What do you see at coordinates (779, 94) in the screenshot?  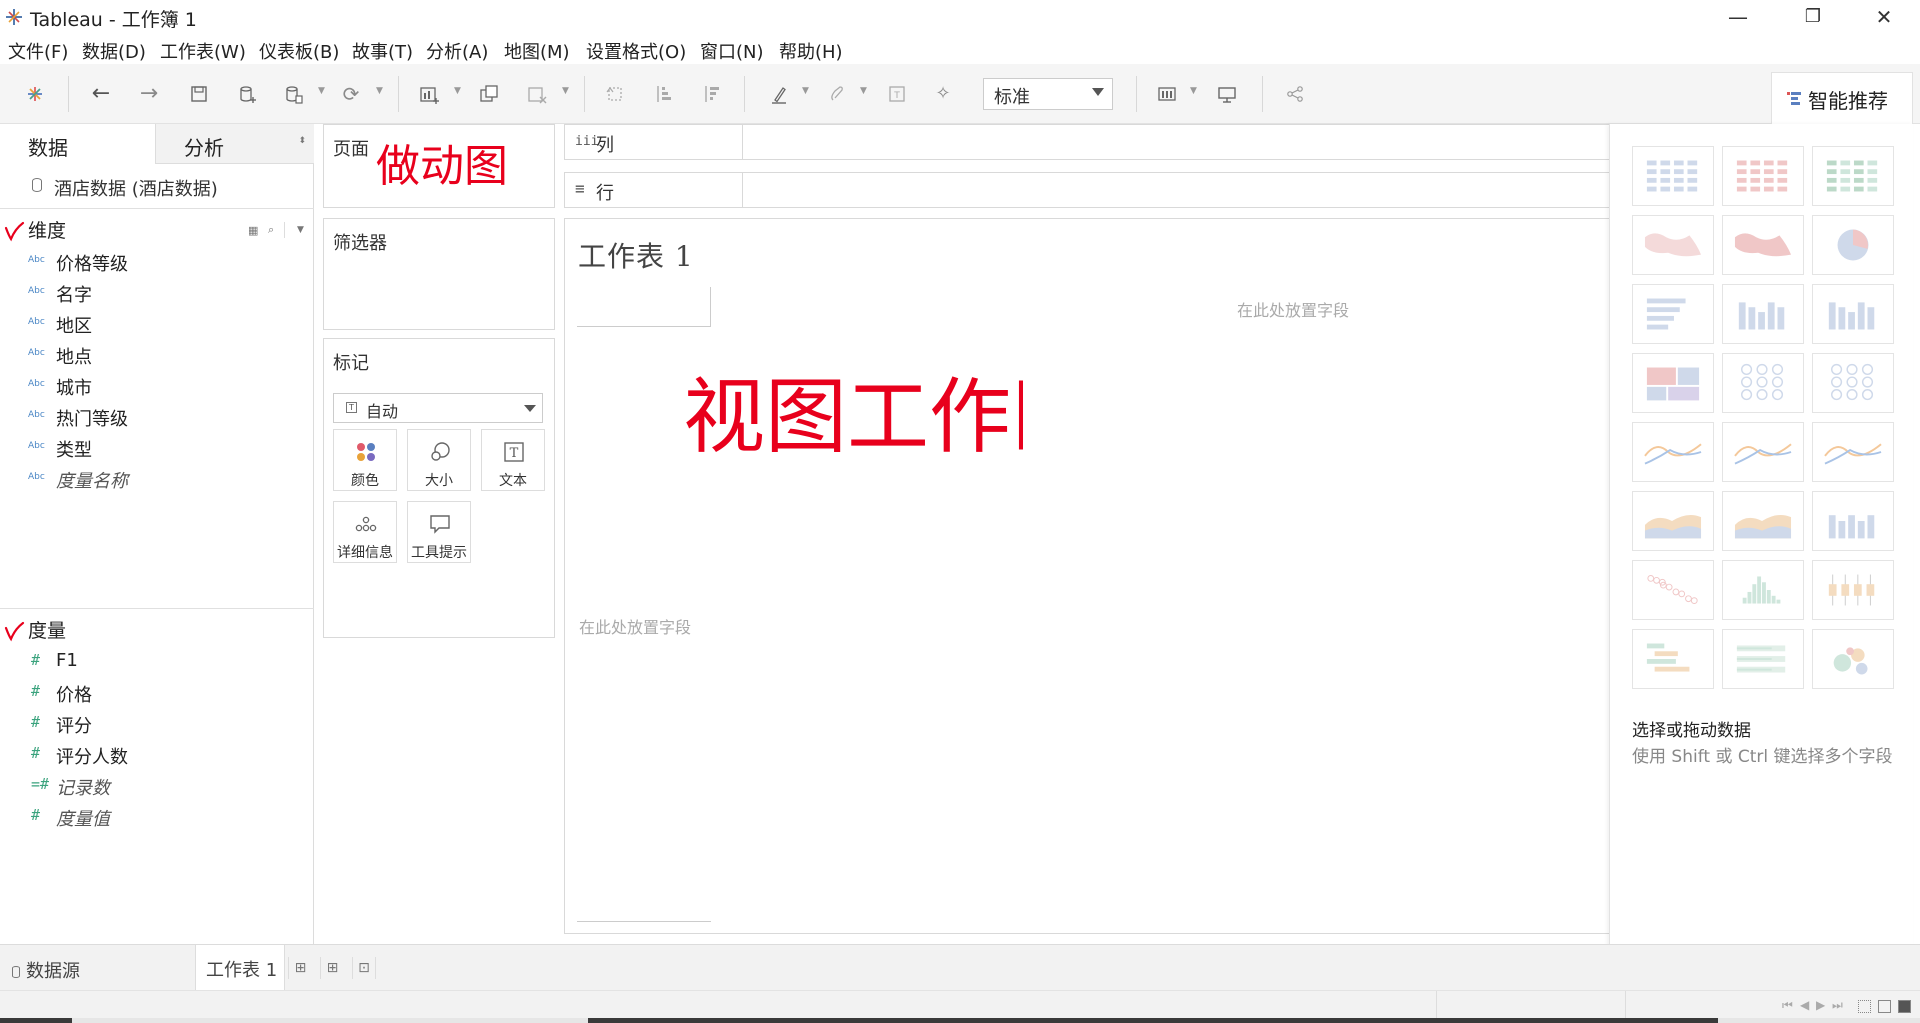 I see `highlight-icon` at bounding box center [779, 94].